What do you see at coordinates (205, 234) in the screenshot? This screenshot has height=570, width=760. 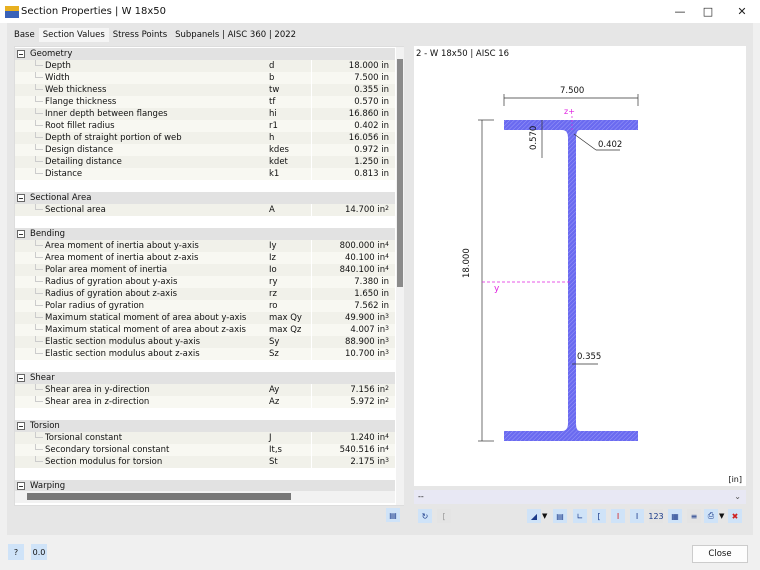 I see `group-header: Bending` at bounding box center [205, 234].